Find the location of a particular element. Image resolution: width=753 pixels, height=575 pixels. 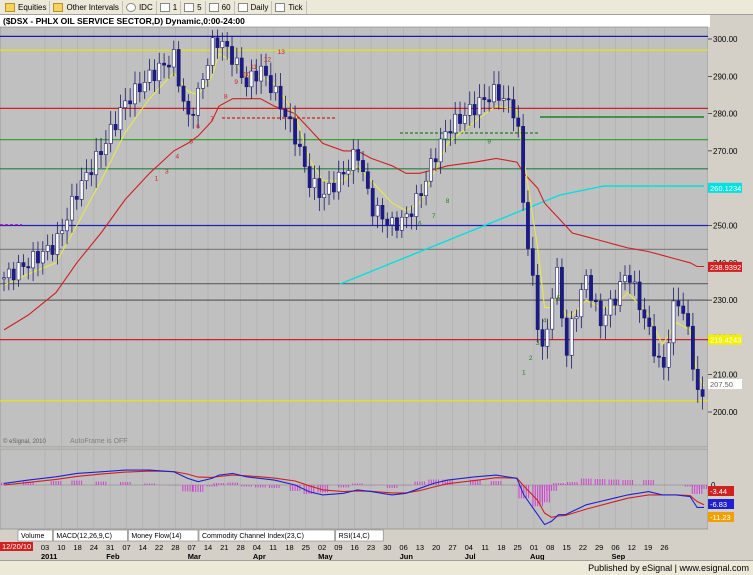

toolbar-item-tick: Tick is located at coordinates (289, 7).